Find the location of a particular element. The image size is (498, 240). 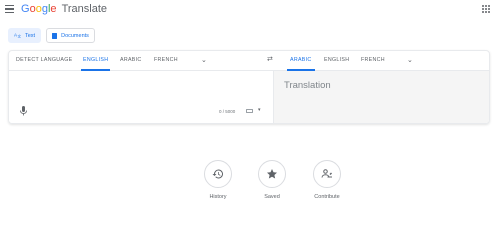

microphone-icon is located at coordinates (23, 111).